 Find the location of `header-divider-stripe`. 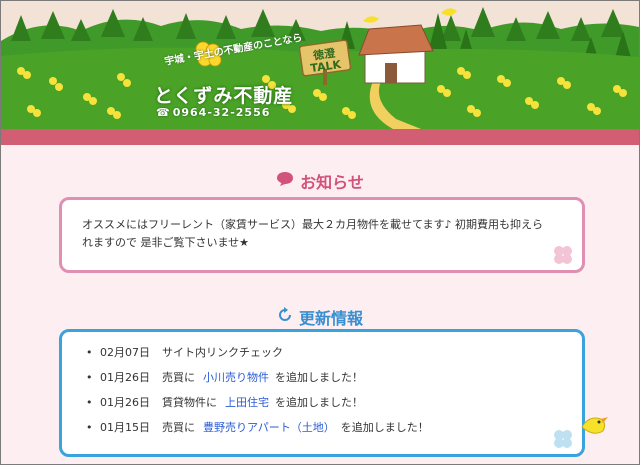

header-divider-stripe is located at coordinates (320, 137).